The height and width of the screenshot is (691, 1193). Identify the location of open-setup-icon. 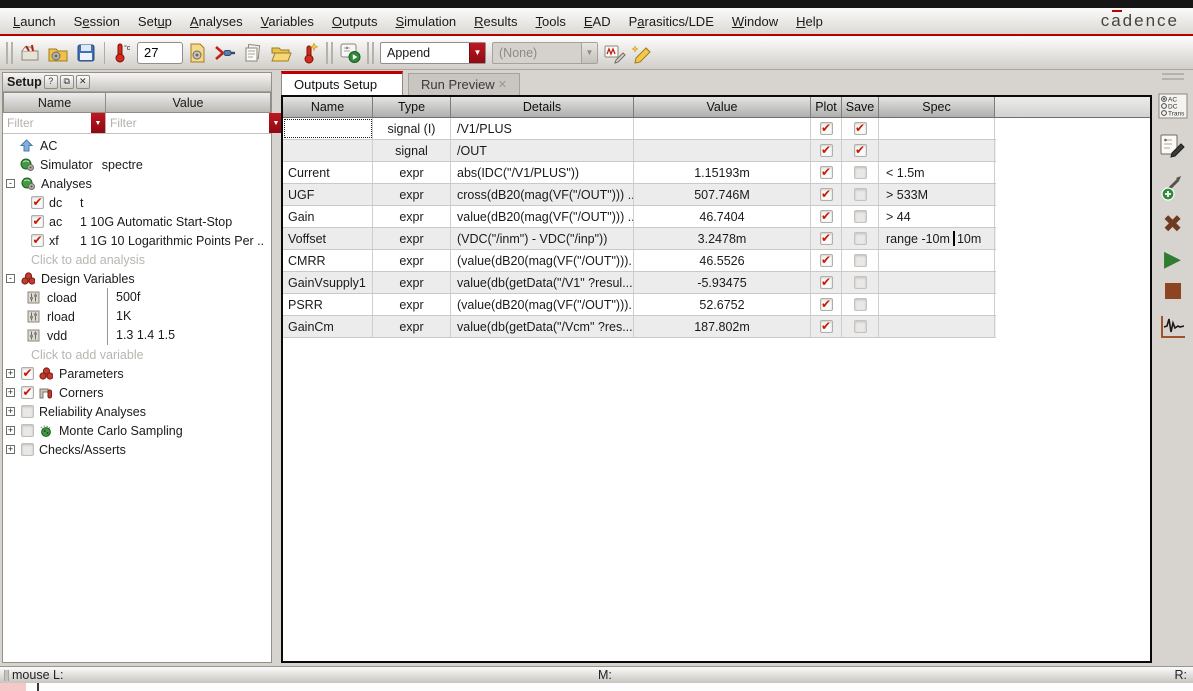
(30, 53).